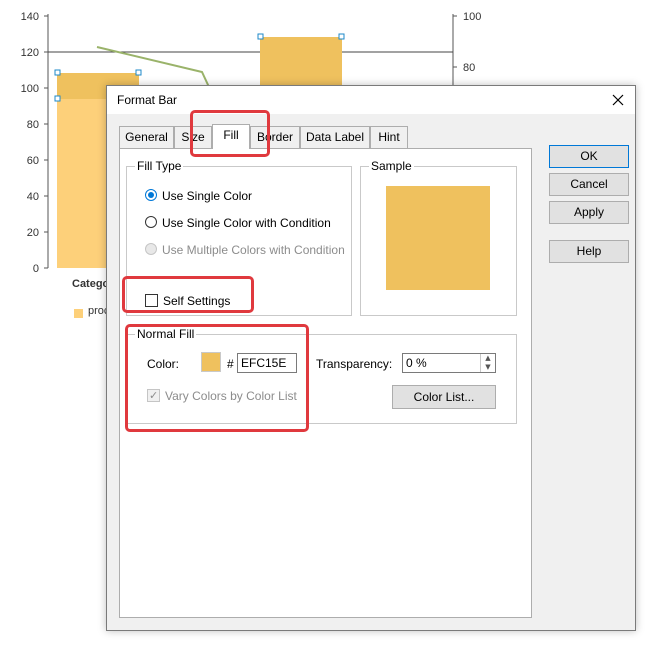 The image size is (655, 663). What do you see at coordinates (469, 68) in the screenshot?
I see `right-tick-label: 80` at bounding box center [469, 68].